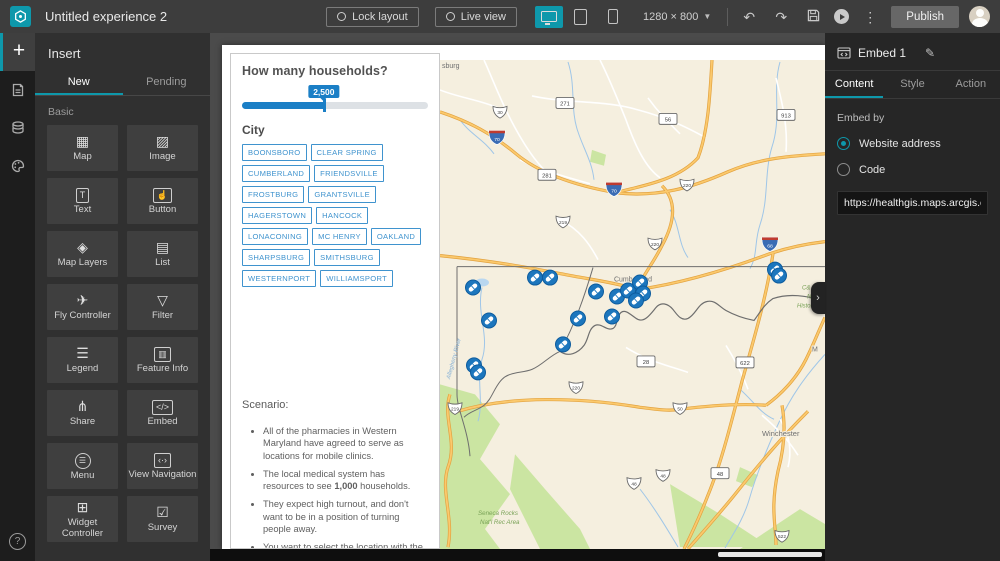 This screenshot has width=1000, height=561. Describe the element at coordinates (82, 466) in the screenshot. I see `widget-card-menu: ☰ Menu` at that location.